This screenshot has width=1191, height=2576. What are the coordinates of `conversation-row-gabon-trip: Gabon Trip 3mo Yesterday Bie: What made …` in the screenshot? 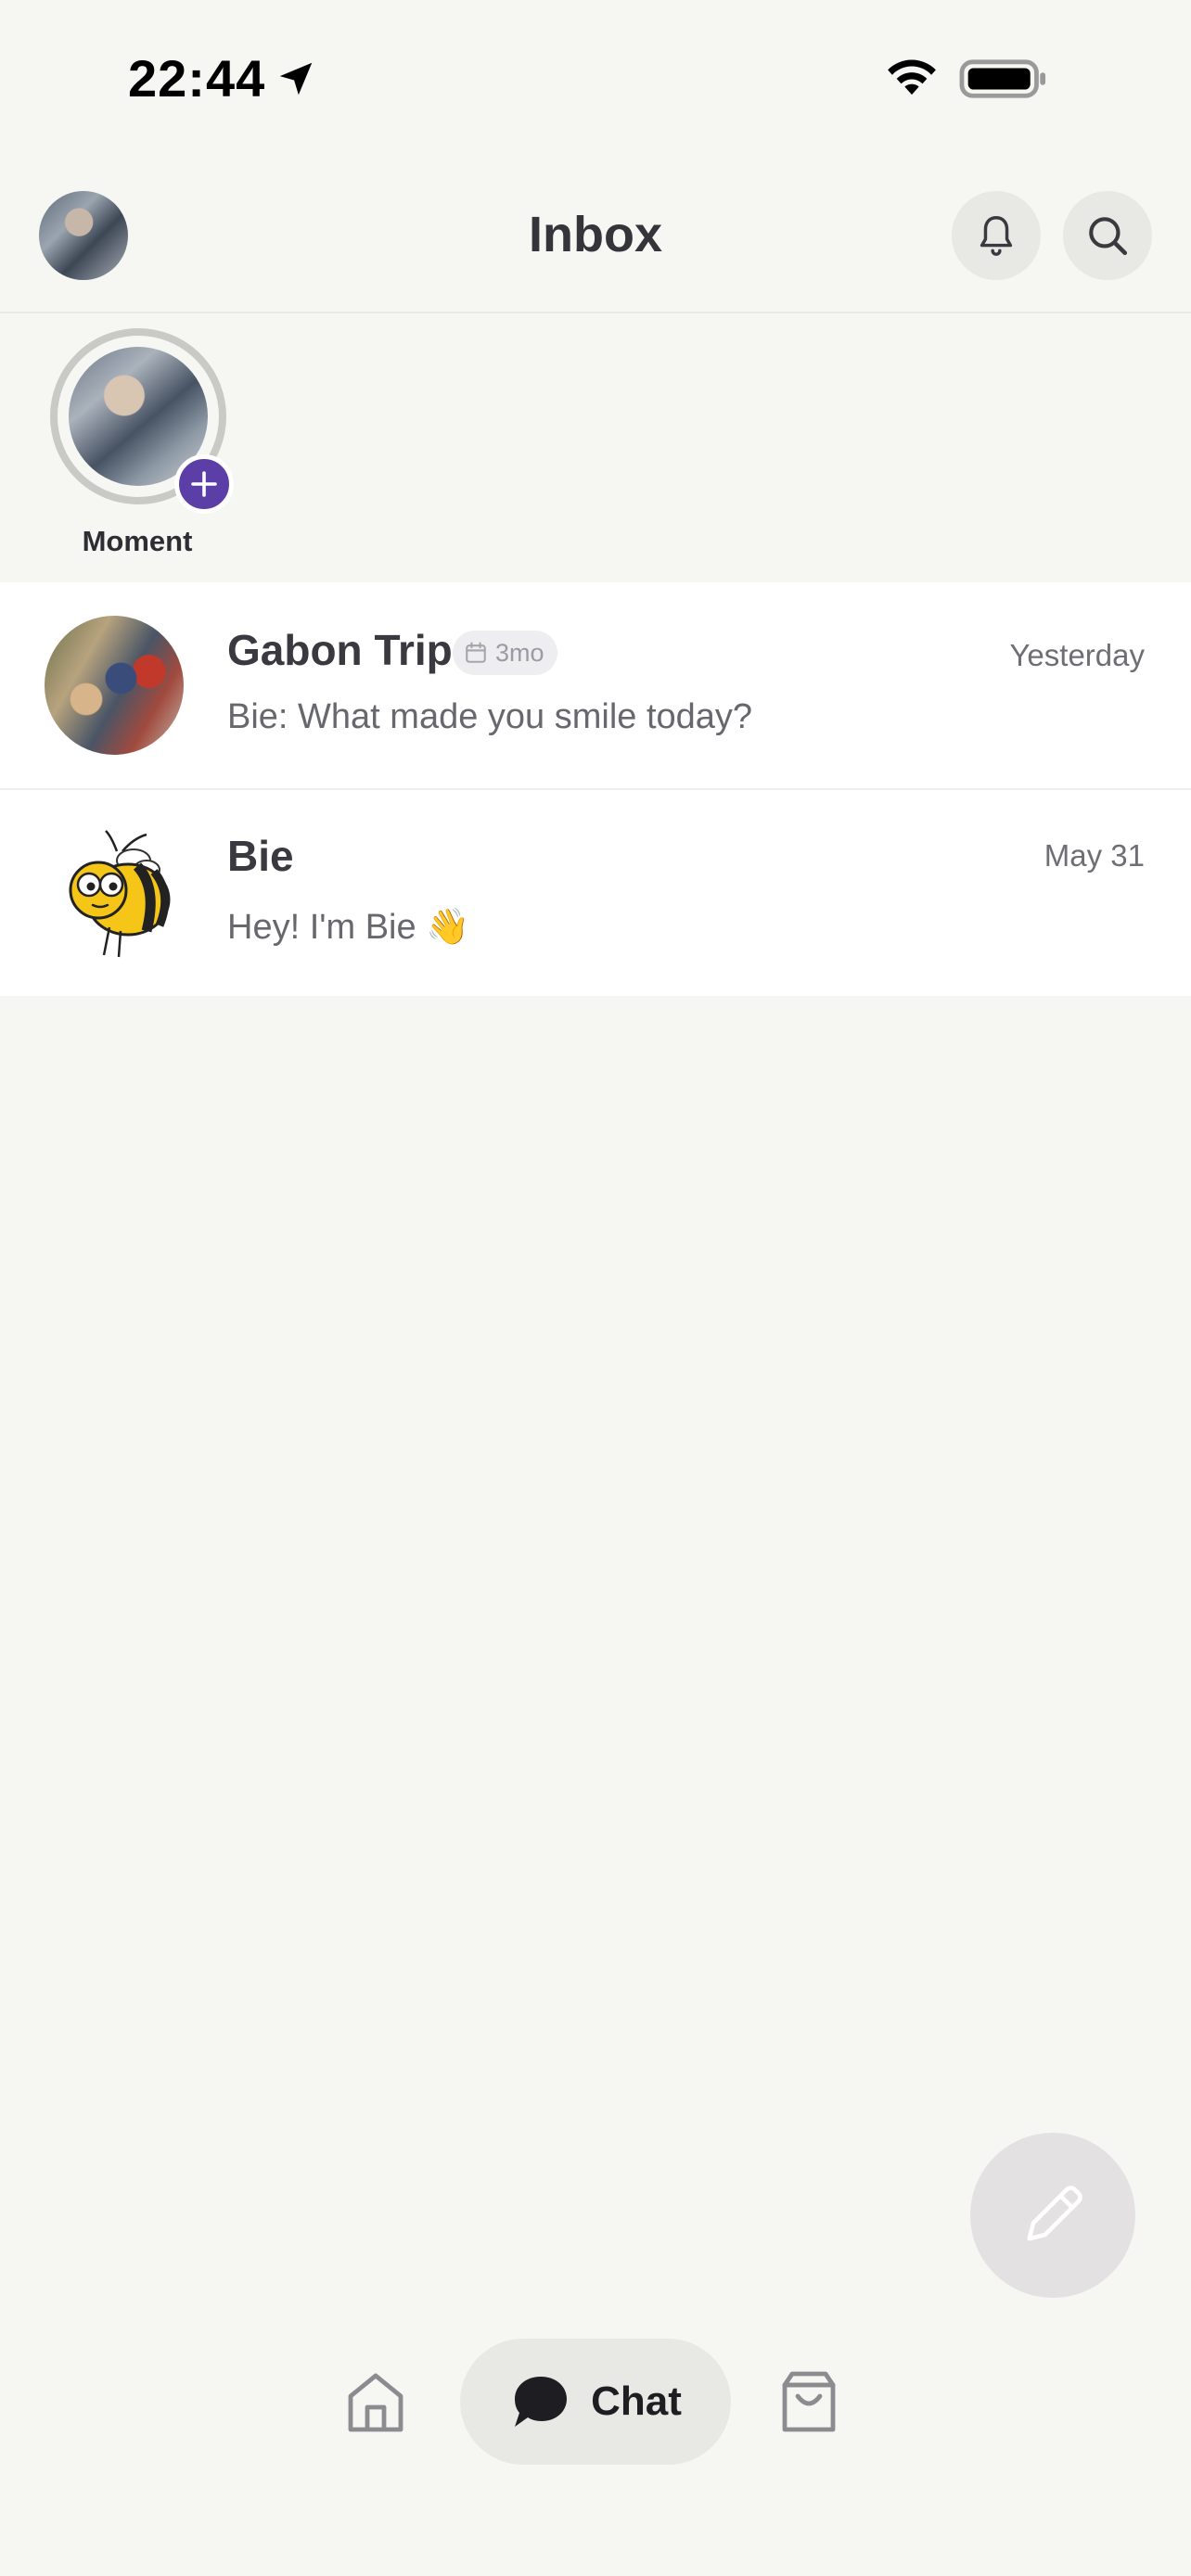 It's located at (595, 685).